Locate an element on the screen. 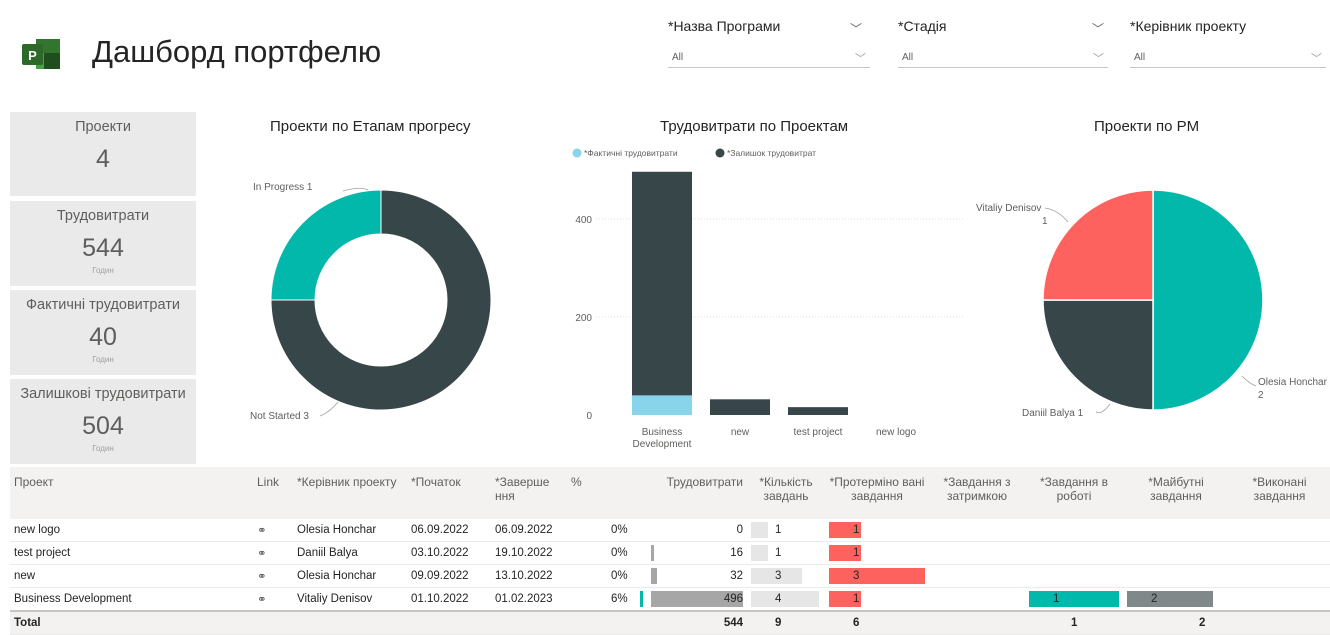 The width and height of the screenshot is (1330, 635). column-header: *Кількість завдань is located at coordinates (786, 493).